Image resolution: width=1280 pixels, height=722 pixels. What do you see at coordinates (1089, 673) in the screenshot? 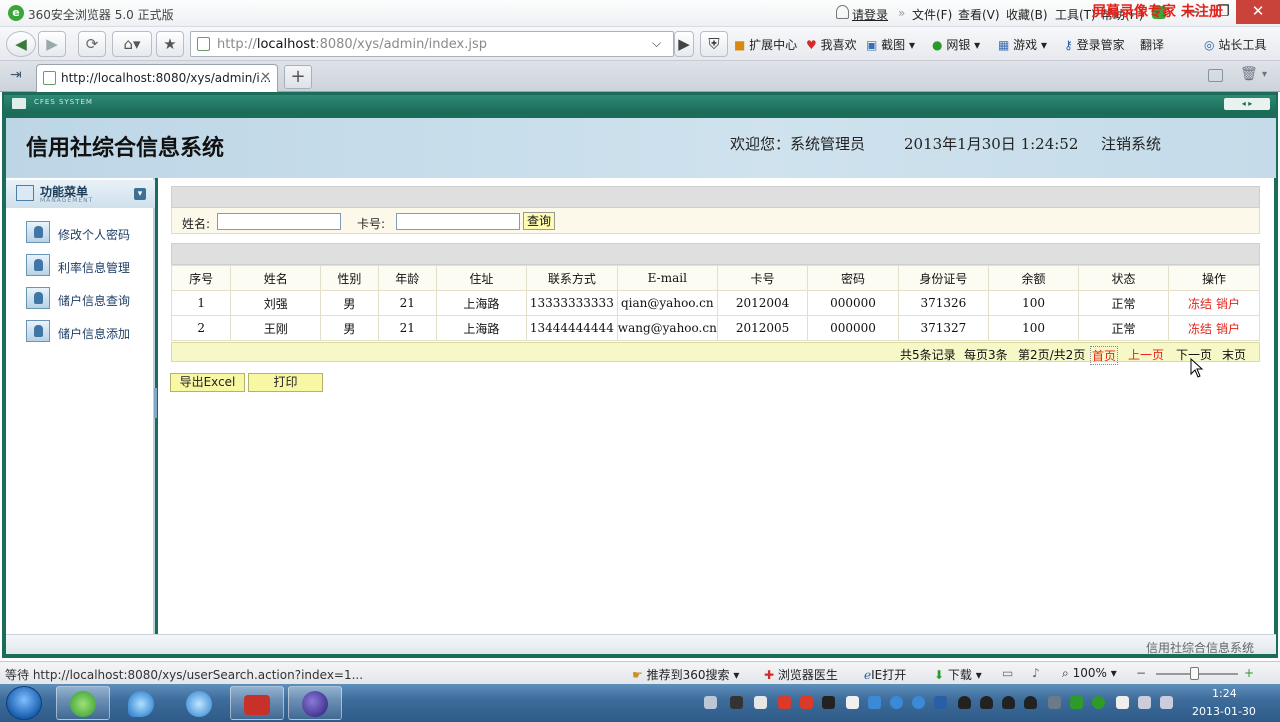
I see `zoom-level: ⌕ 100% ▾` at bounding box center [1089, 673].